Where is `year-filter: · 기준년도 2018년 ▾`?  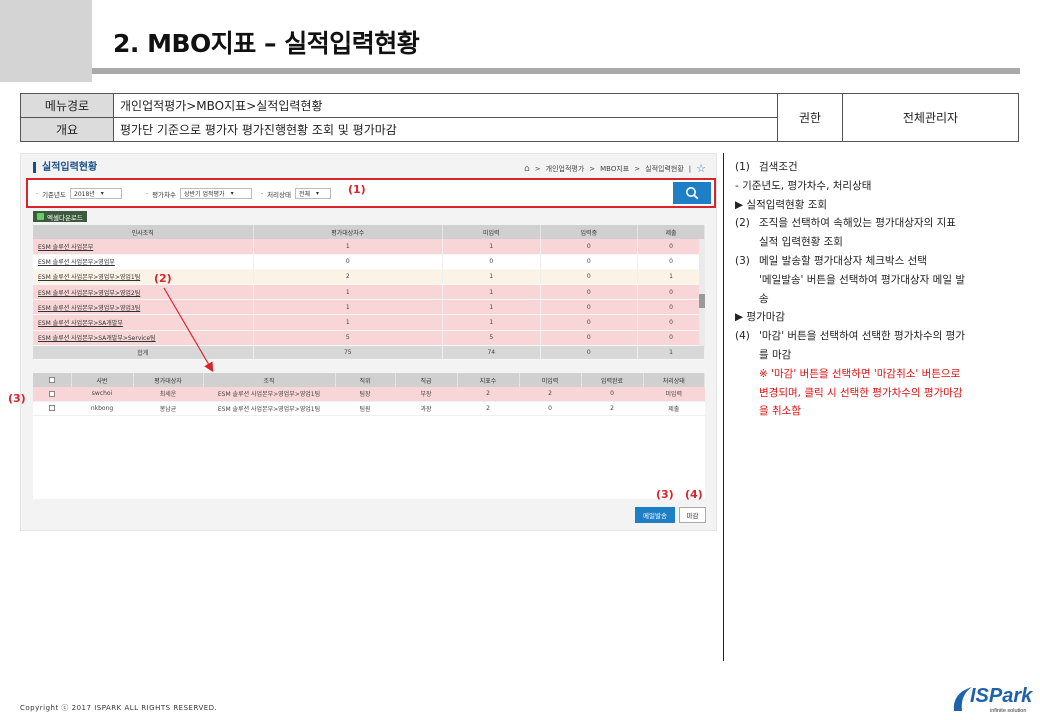 year-filter: · 기준년도 2018년 ▾ is located at coordinates (79, 193).